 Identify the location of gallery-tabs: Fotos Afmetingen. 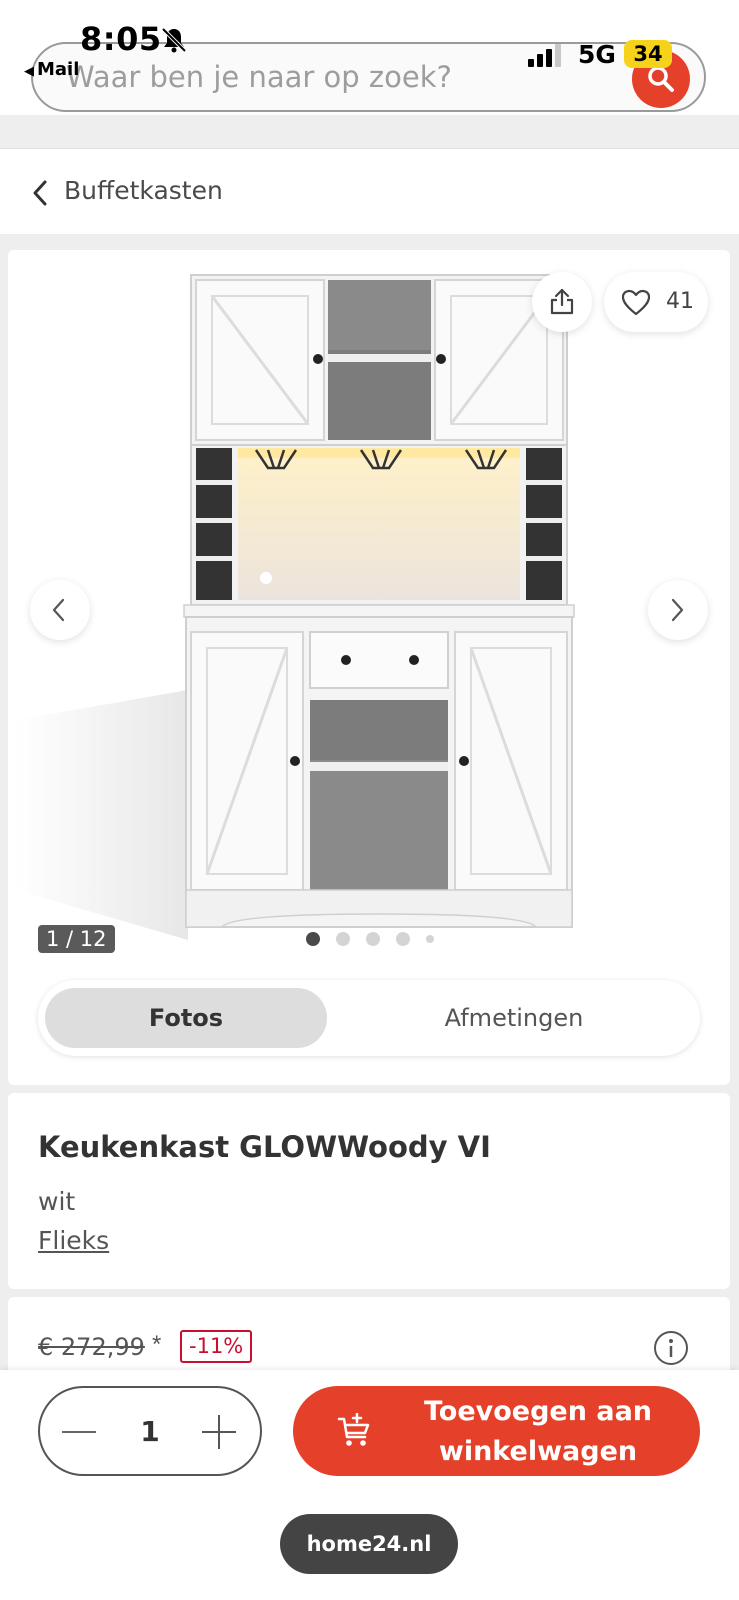
(369, 1018).